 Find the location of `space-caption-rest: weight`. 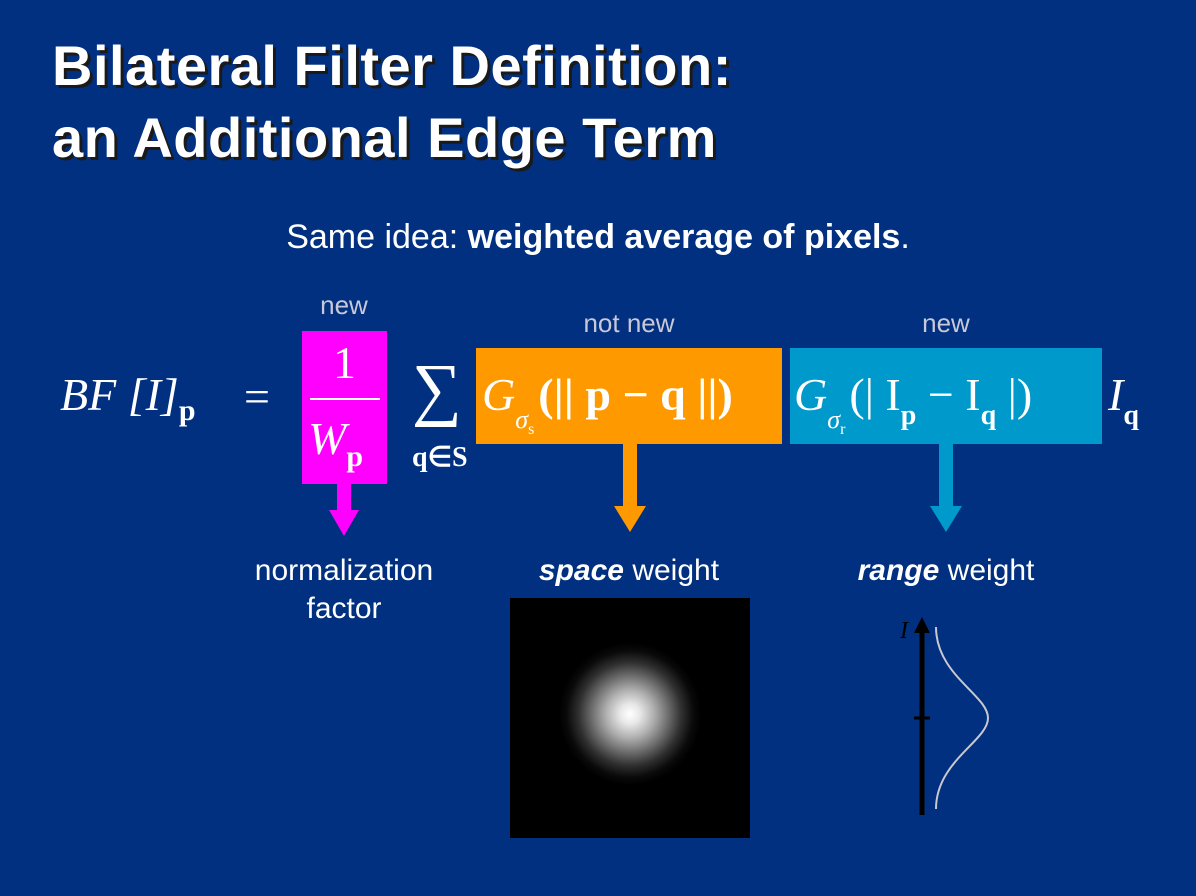

space-caption-rest: weight is located at coordinates (672, 570).